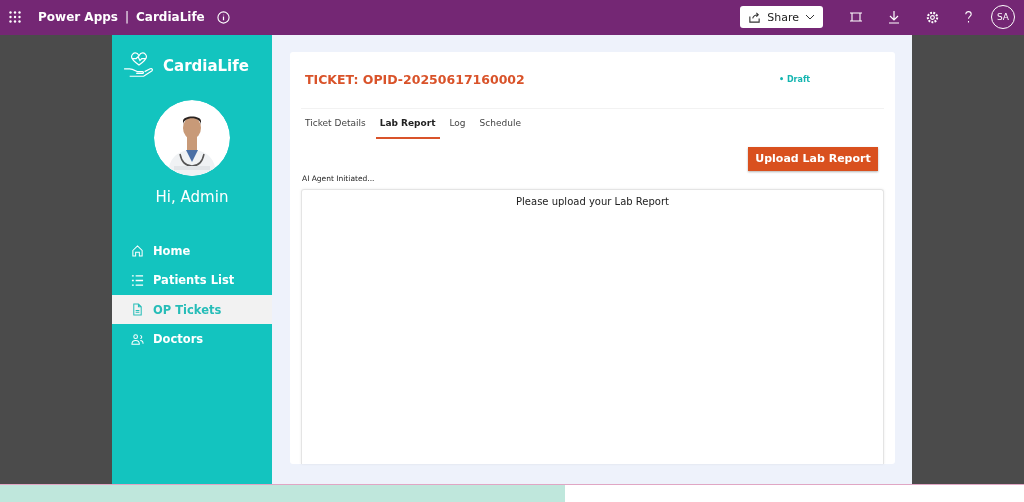 The image size is (1024, 502). I want to click on ticket-title: TICKET: OPID-20250617160002, so click(415, 80).